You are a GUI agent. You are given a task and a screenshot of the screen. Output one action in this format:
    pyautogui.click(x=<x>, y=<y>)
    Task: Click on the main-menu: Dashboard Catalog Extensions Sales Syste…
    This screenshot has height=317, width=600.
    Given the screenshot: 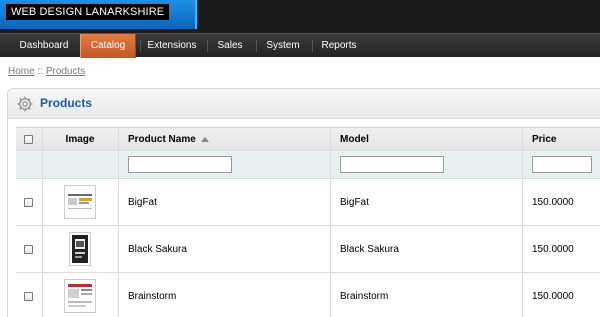 What is the action you would take?
    pyautogui.click(x=300, y=45)
    